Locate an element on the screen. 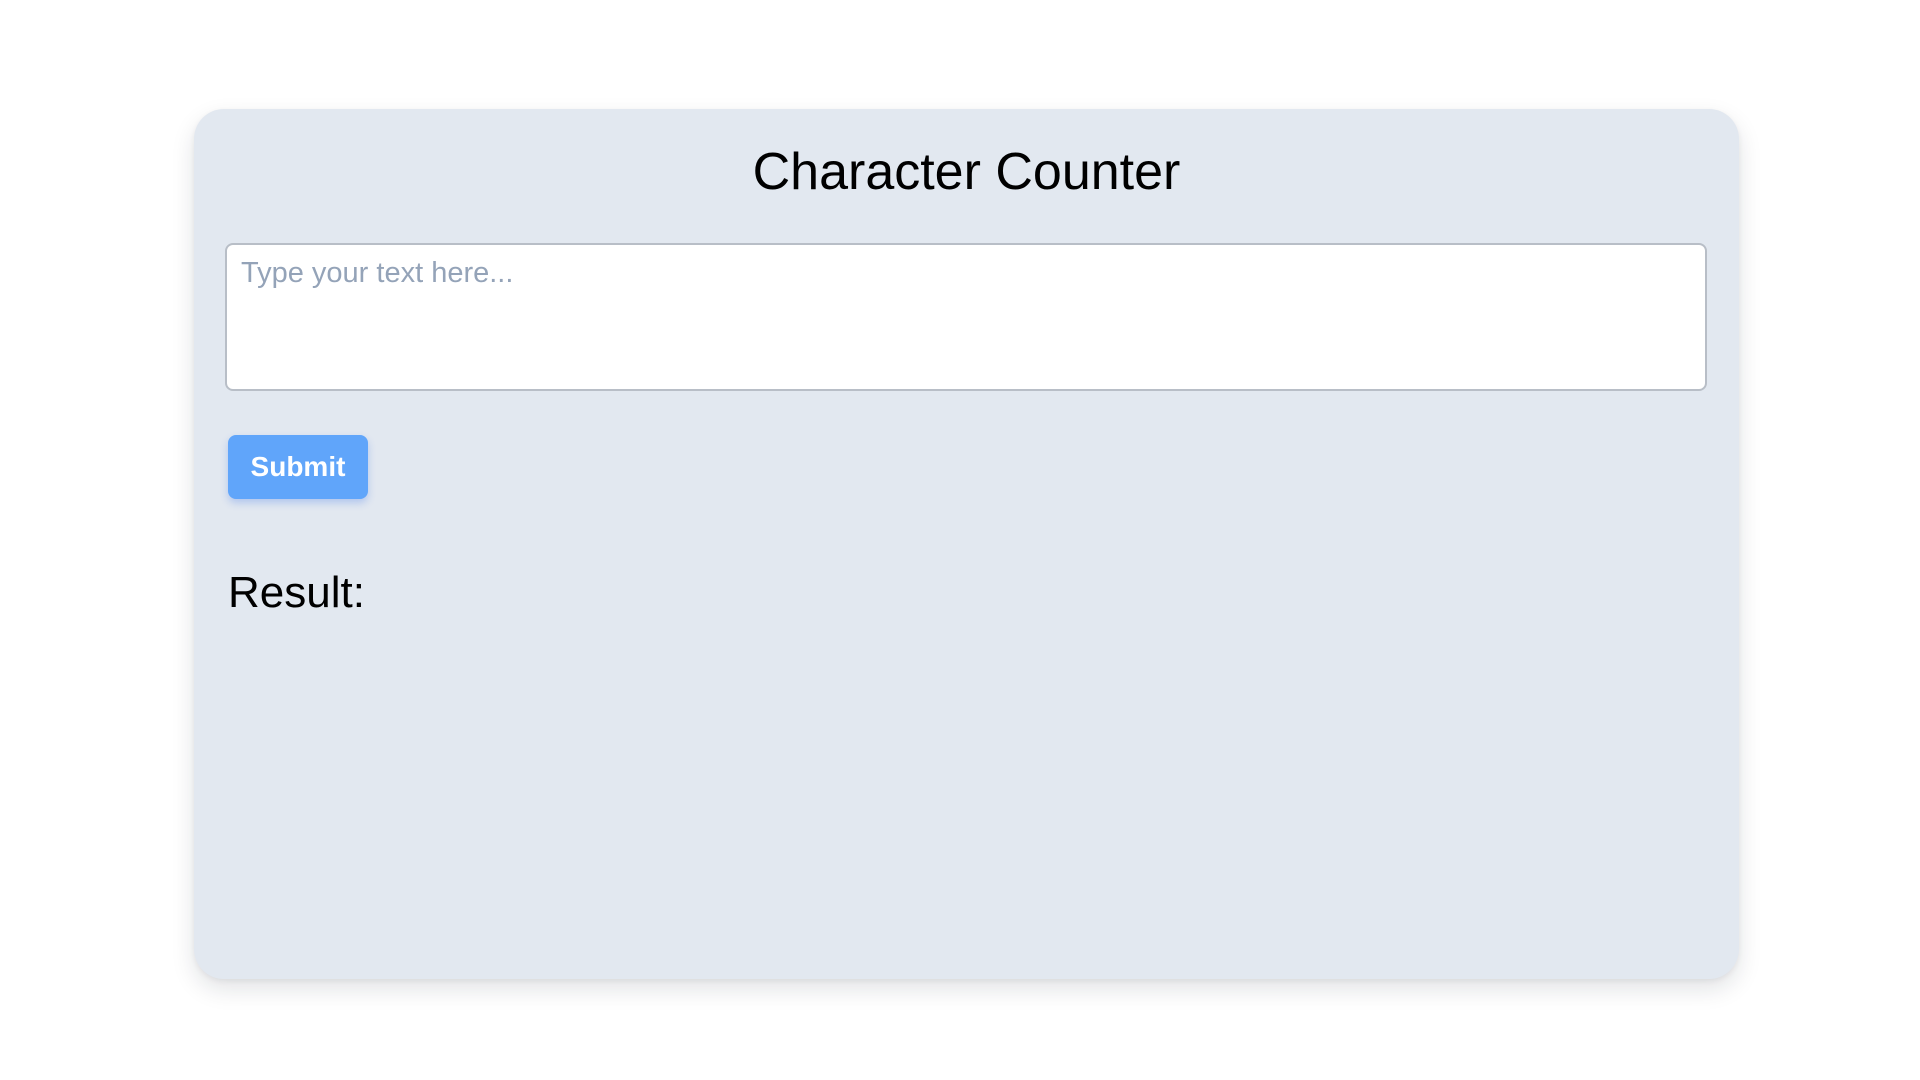 The image size is (1920, 1080). submit-button: Submit is located at coordinates (298, 467).